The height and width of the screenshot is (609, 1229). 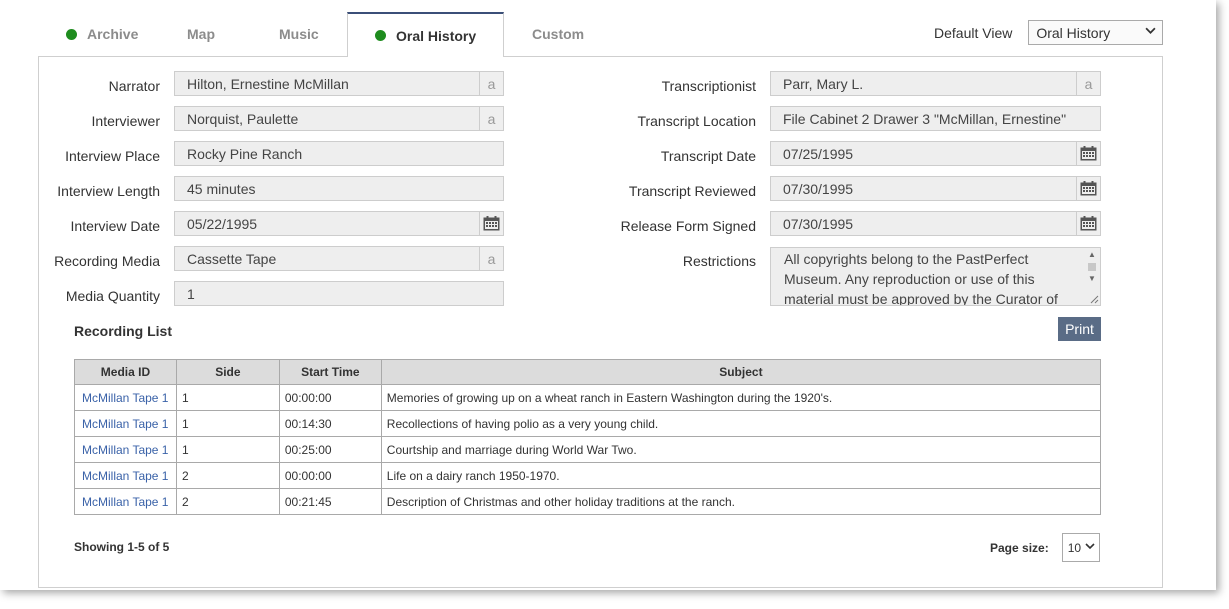 I want to click on narrator-value: Hilton, Ernestine McMillan, so click(x=268, y=83).